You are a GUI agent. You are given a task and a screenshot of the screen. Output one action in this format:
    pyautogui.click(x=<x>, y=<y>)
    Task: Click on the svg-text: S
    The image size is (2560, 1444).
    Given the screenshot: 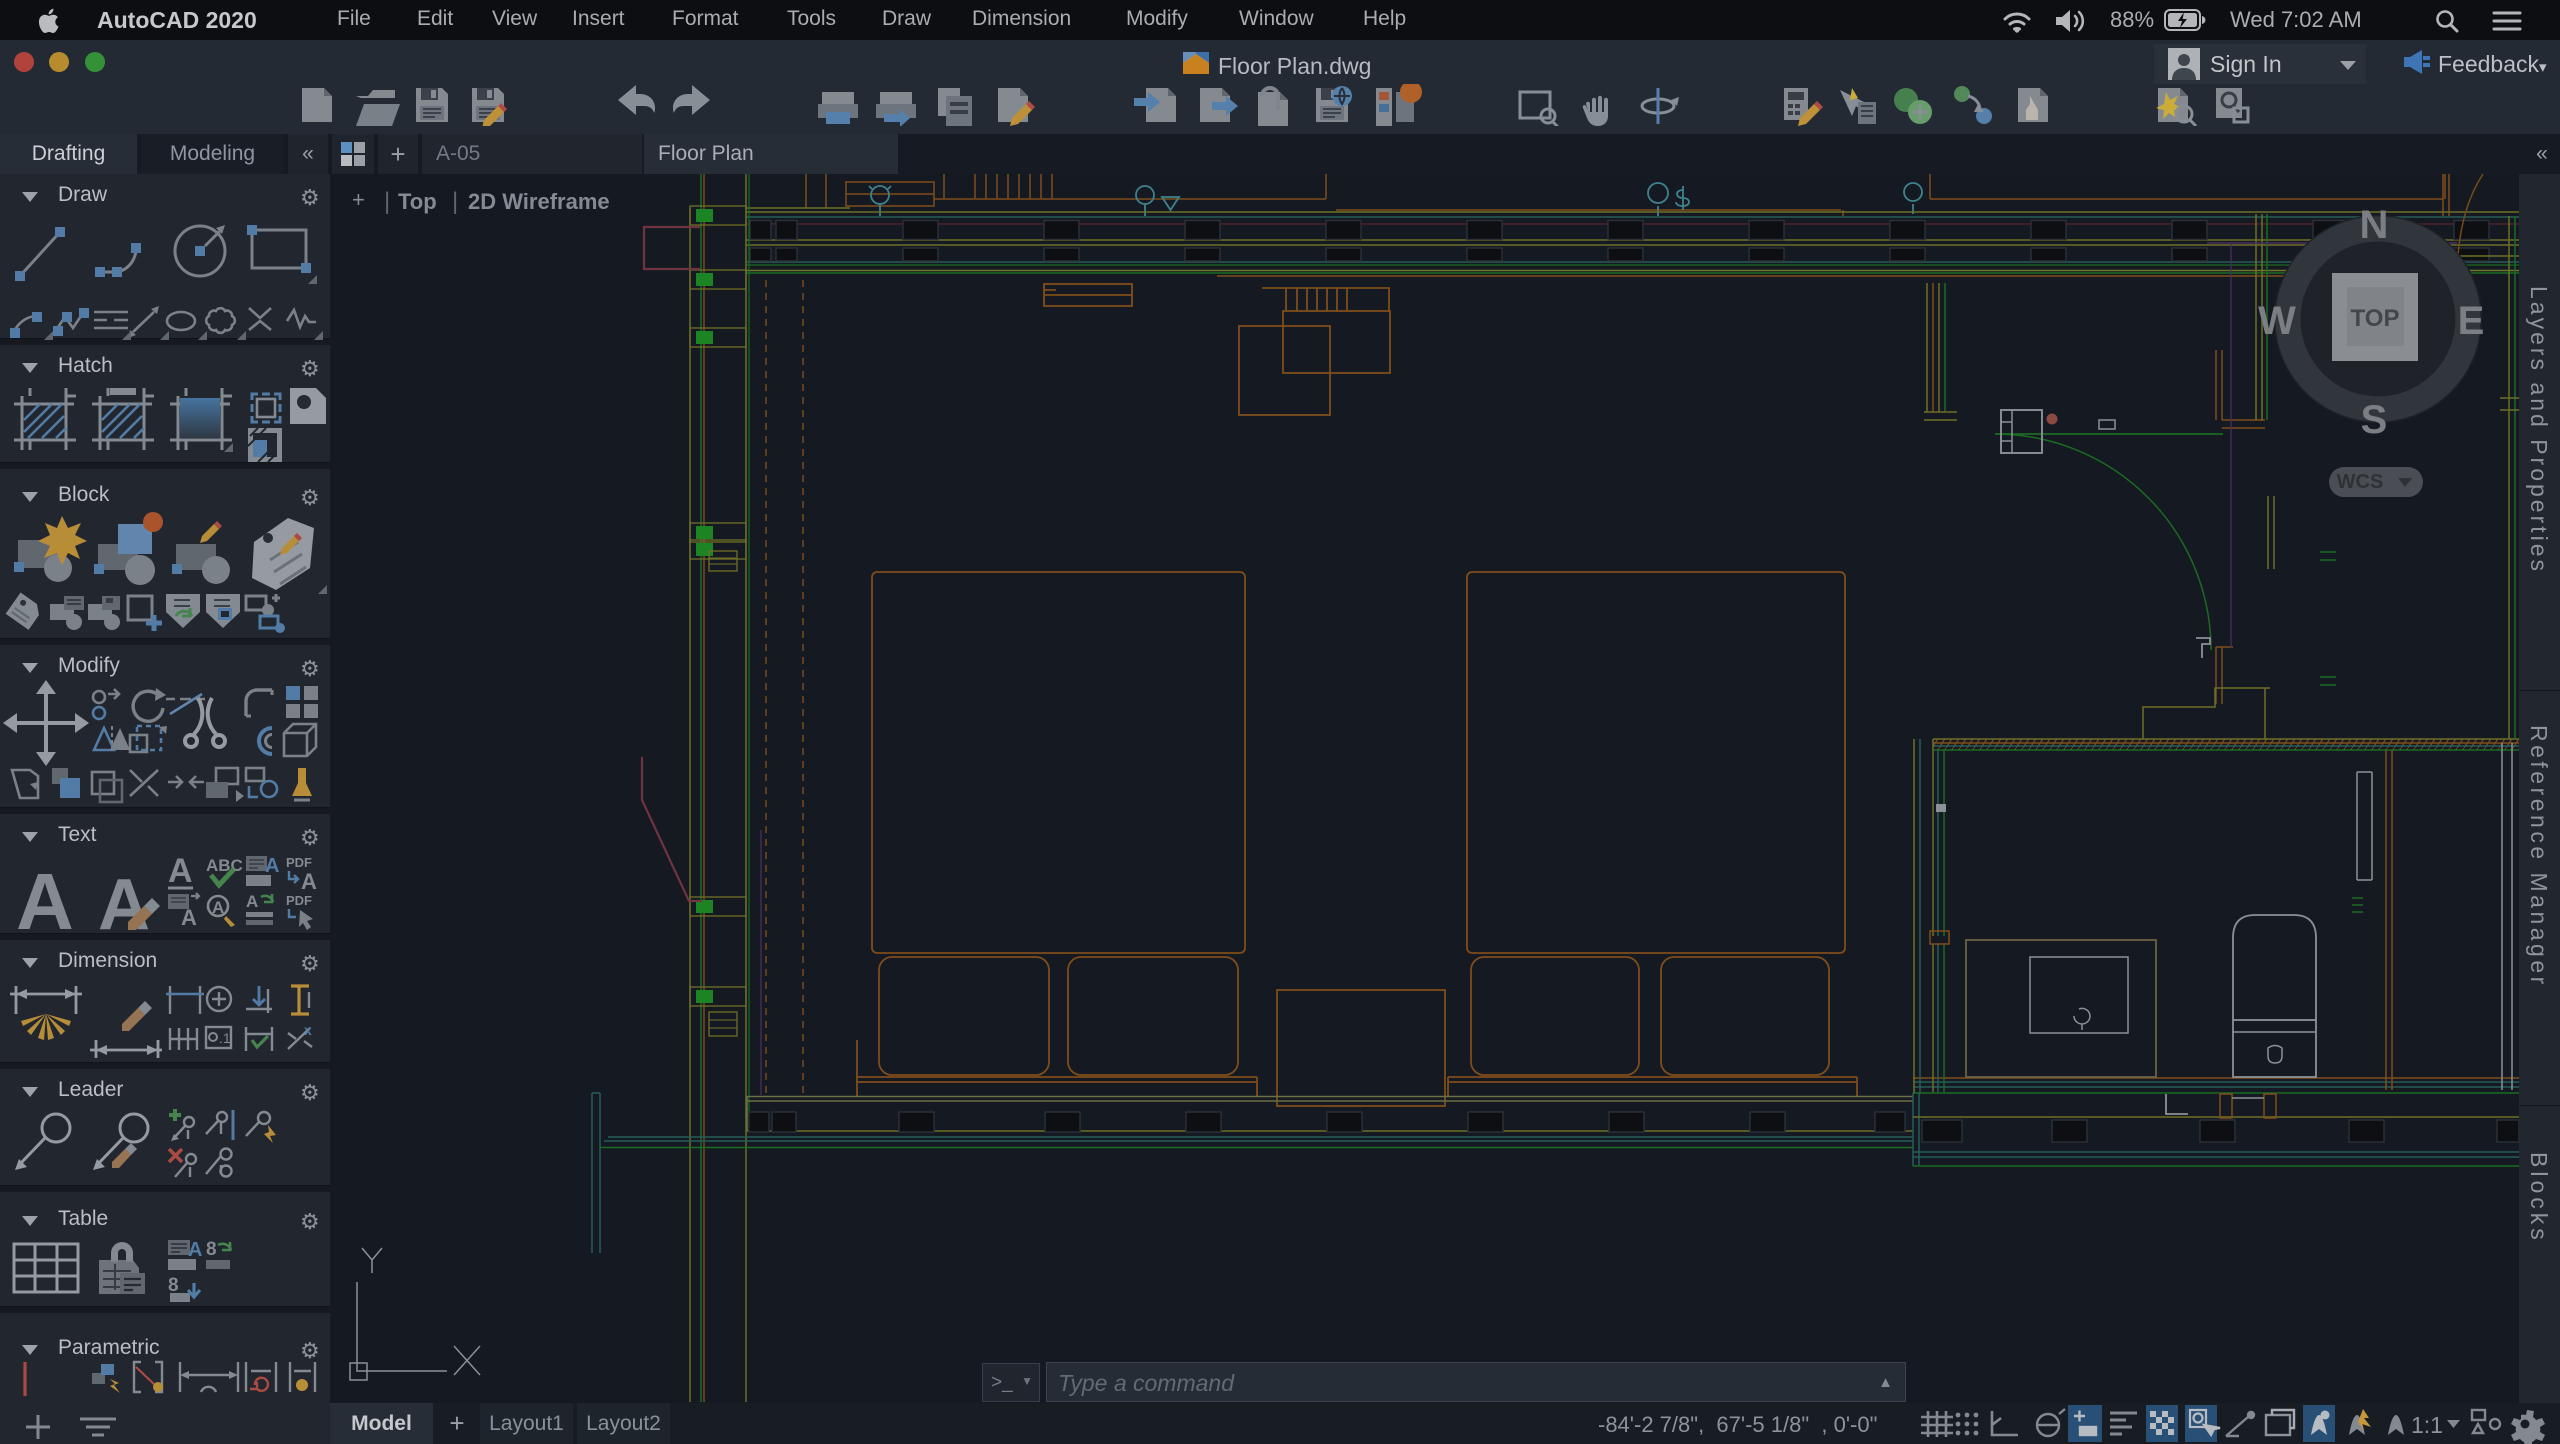 What is the action you would take?
    pyautogui.click(x=2374, y=420)
    